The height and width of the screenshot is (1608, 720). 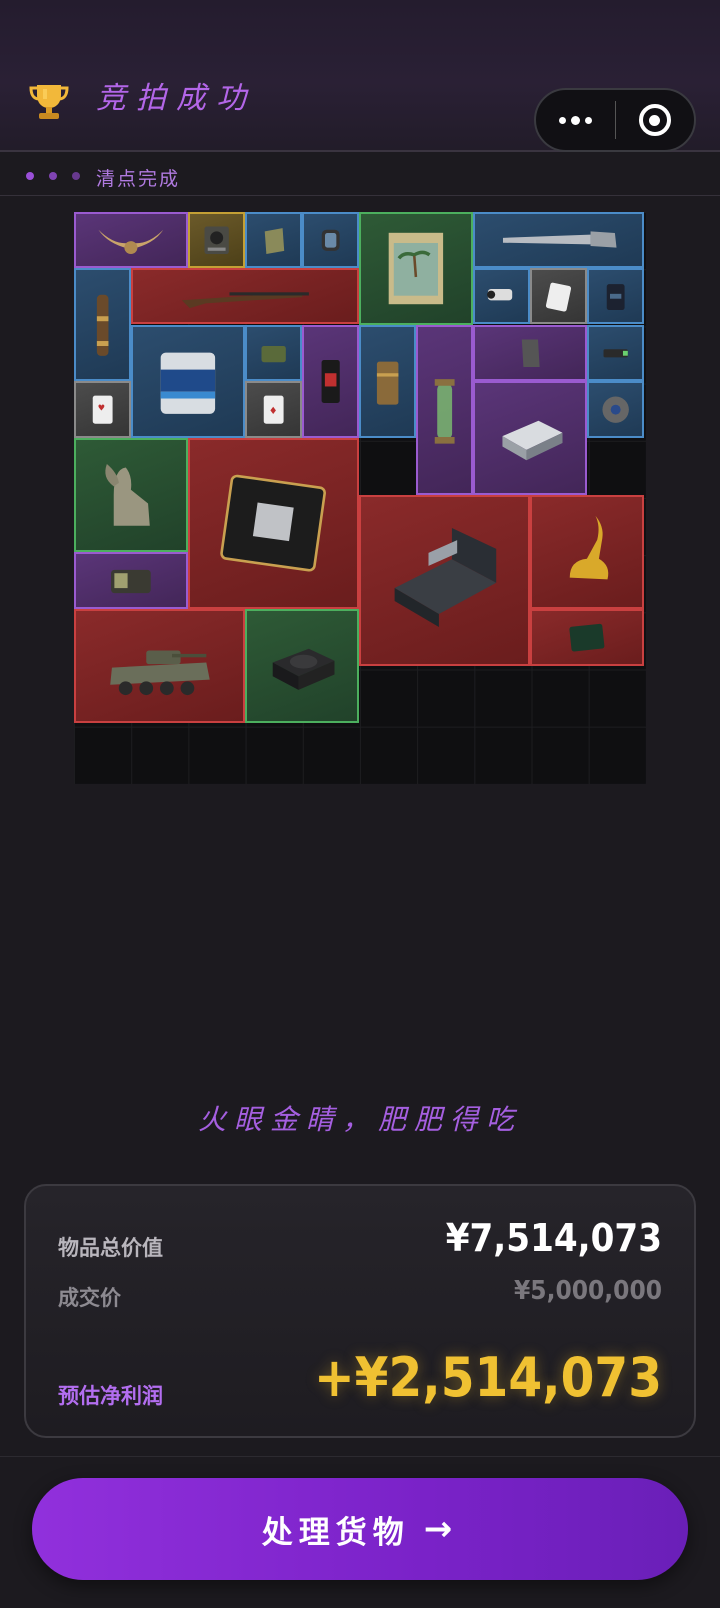 I want to click on more-dots-icon, so click(x=575, y=120).